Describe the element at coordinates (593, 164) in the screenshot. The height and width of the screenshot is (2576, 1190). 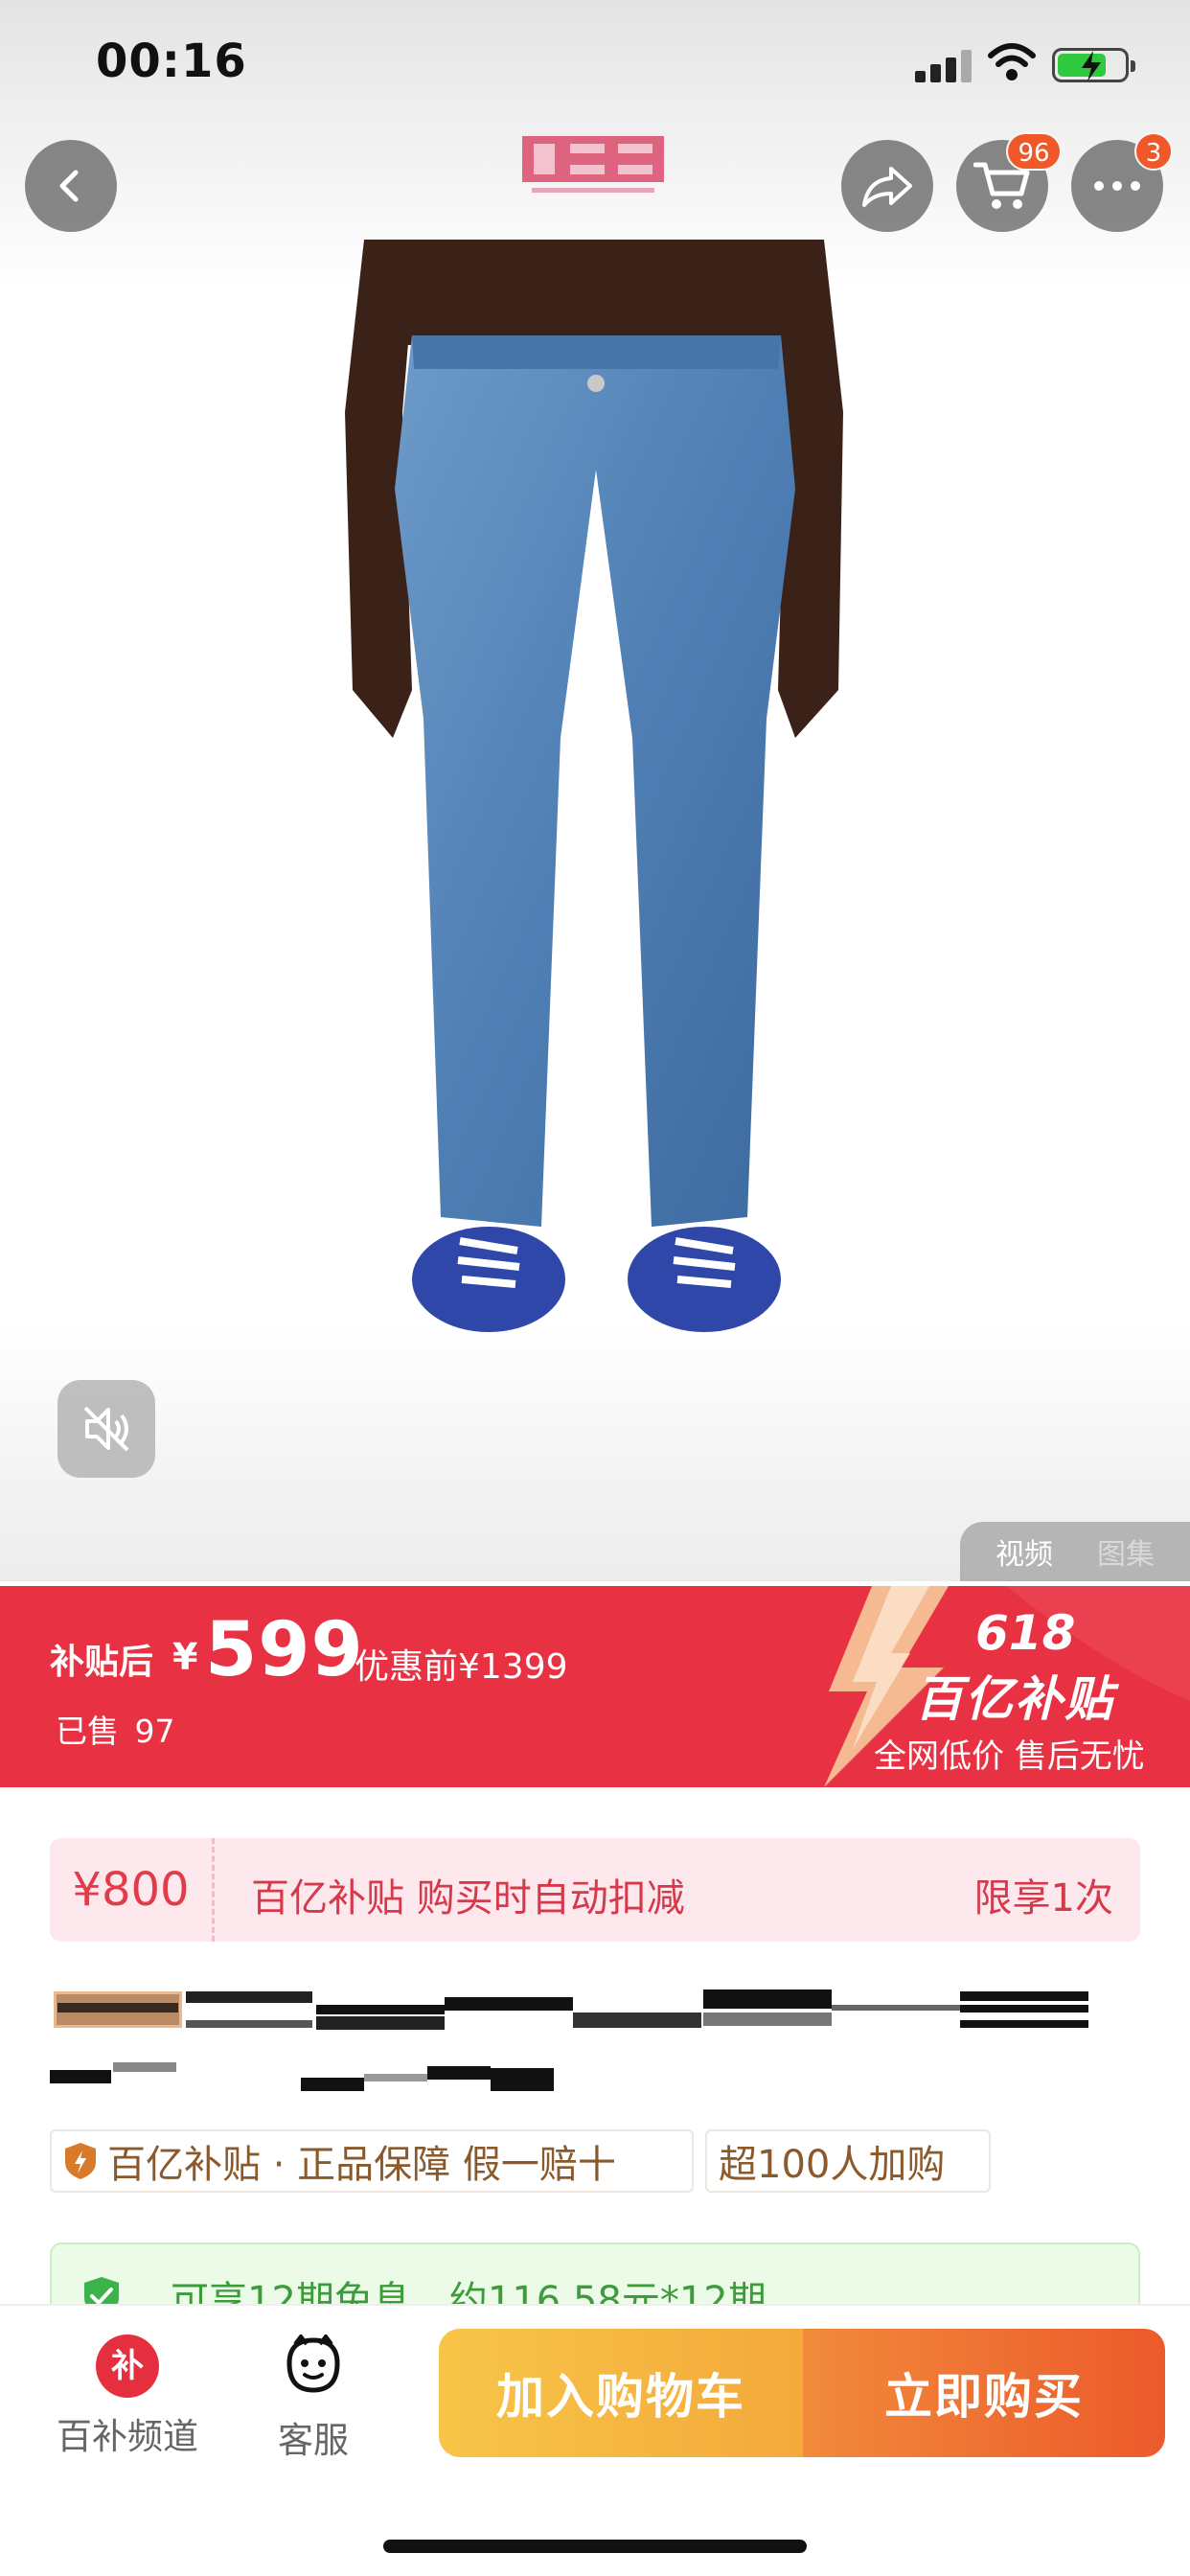
I see `store-logo` at that location.